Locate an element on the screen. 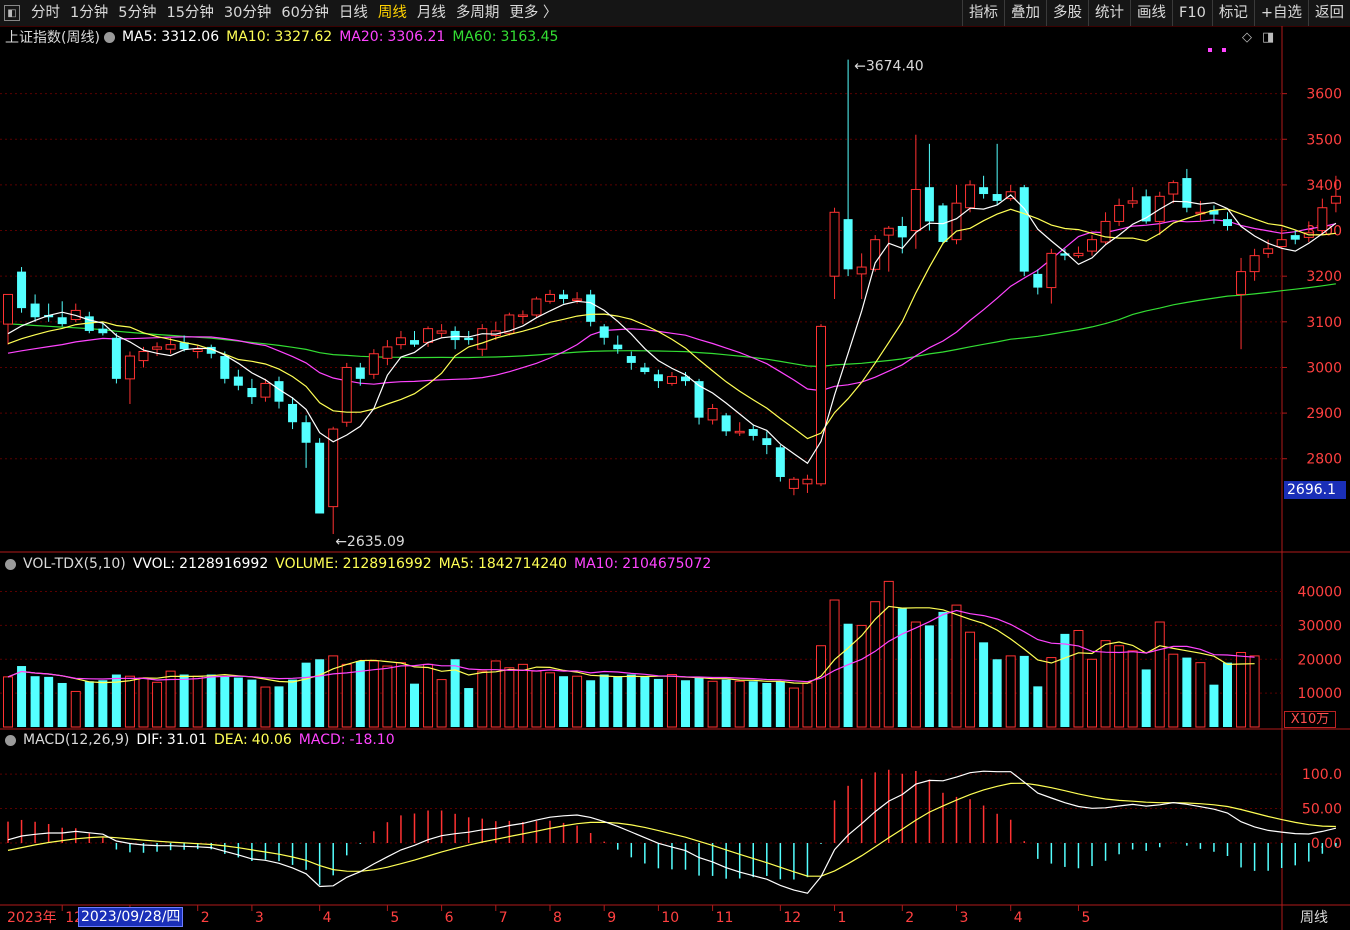 This screenshot has height=930, width=1350. price-tick-label: 3400 is located at coordinates (1324, 186).